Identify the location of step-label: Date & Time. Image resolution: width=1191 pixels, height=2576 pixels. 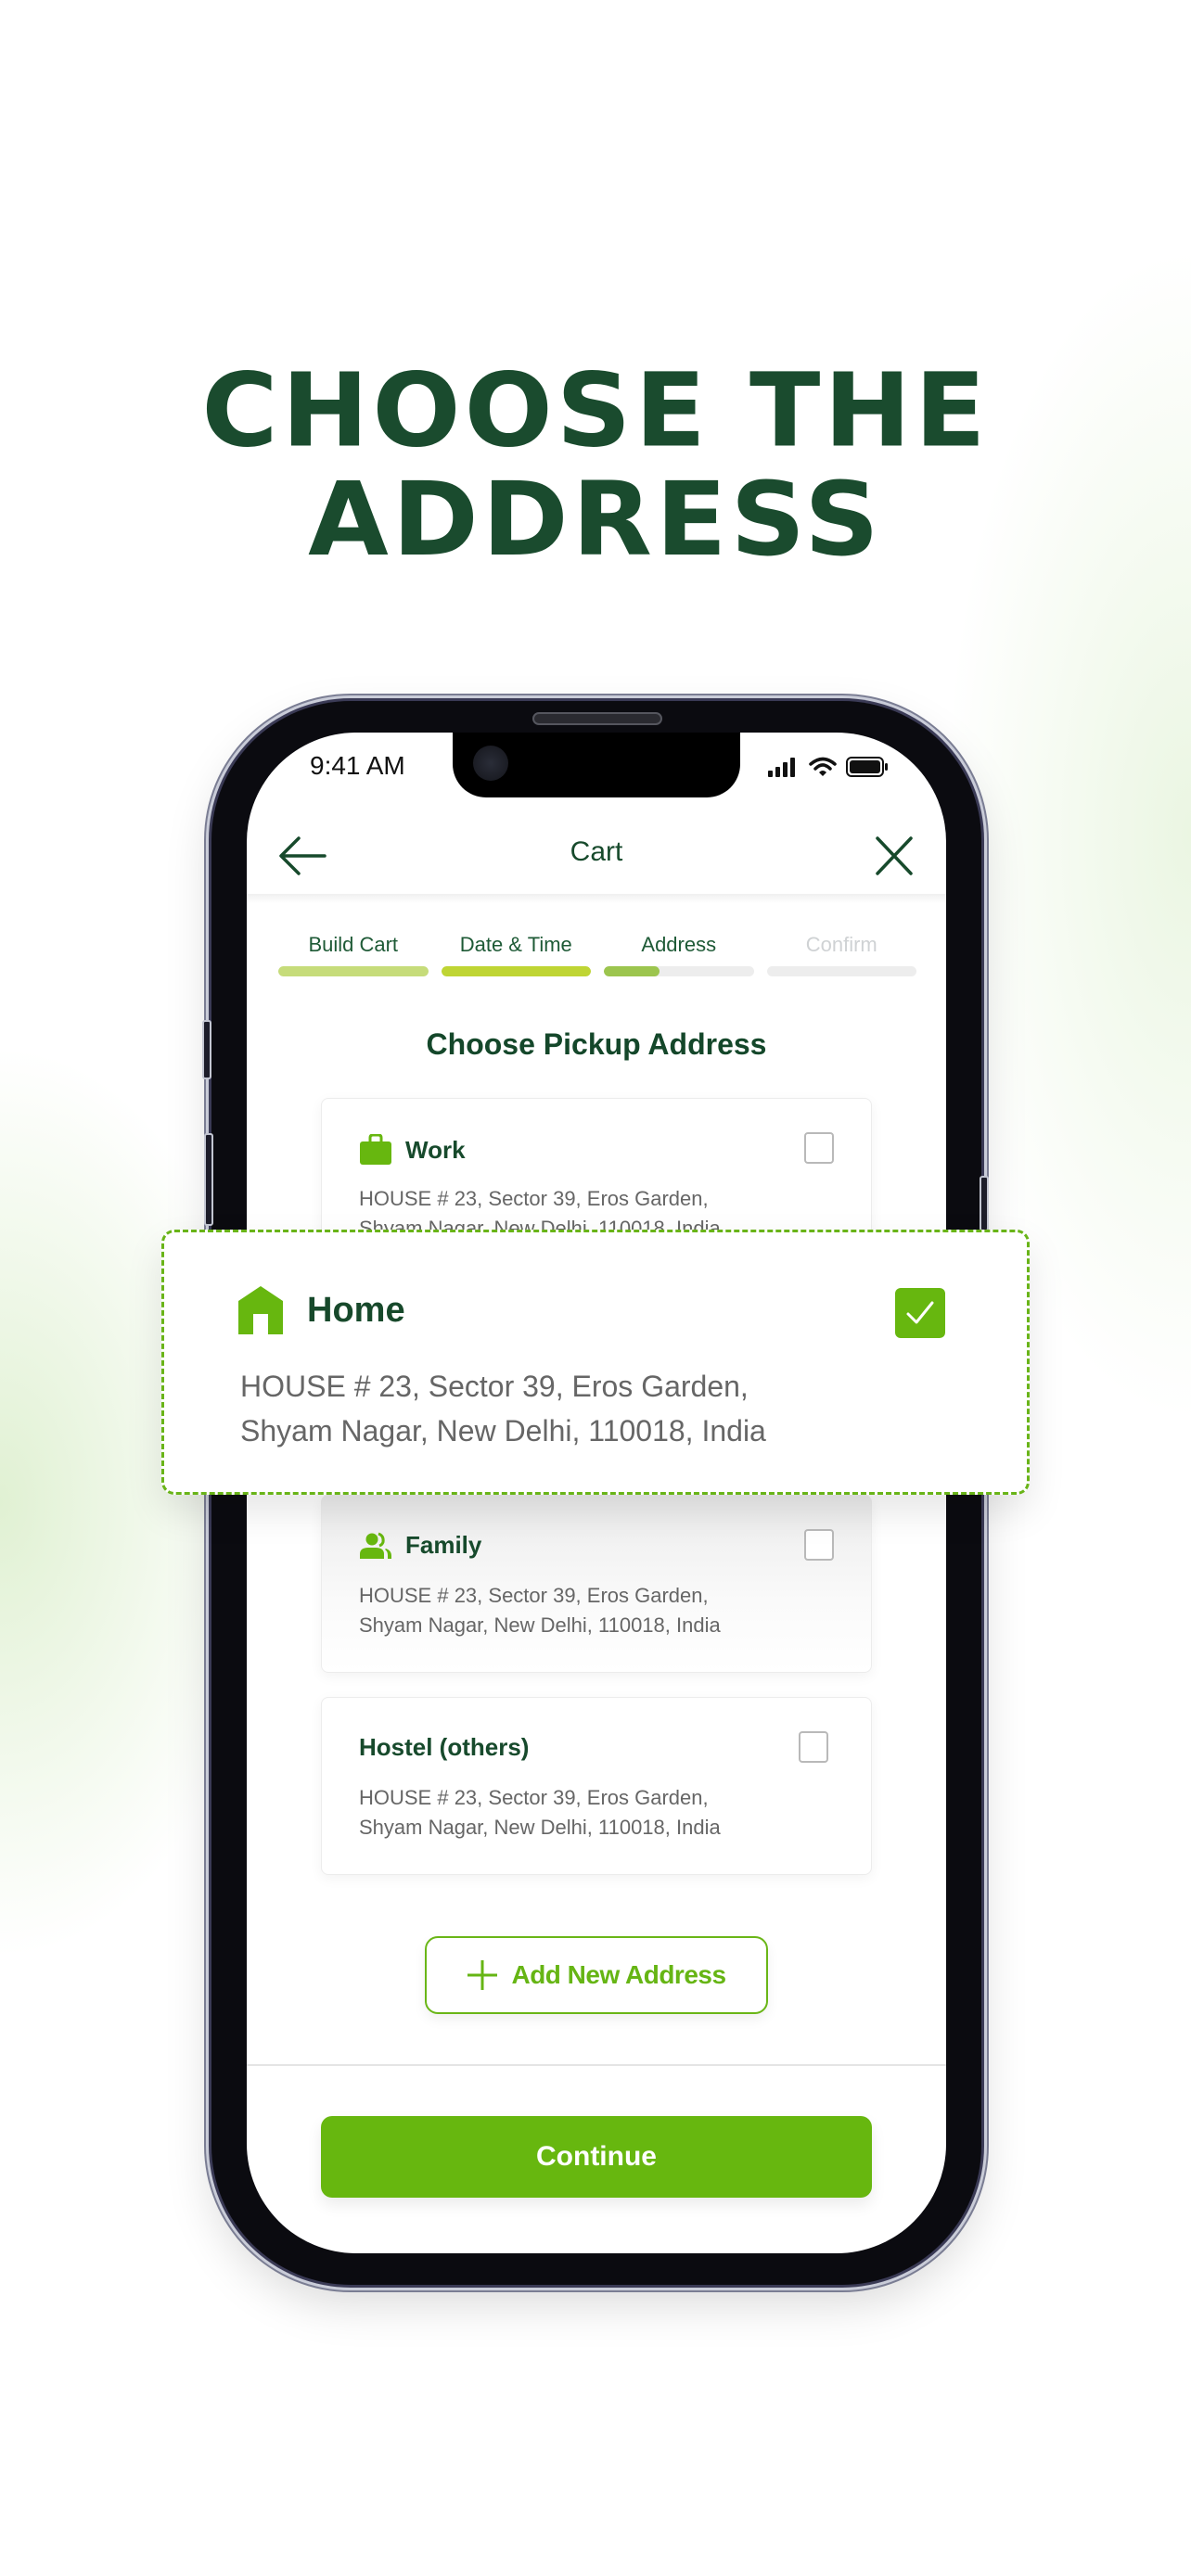
(515, 944).